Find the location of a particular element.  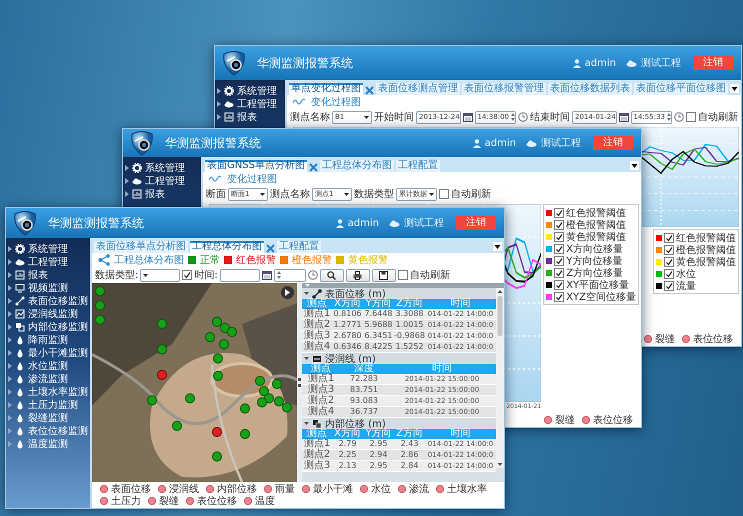

date-field is located at coordinates (240, 275).